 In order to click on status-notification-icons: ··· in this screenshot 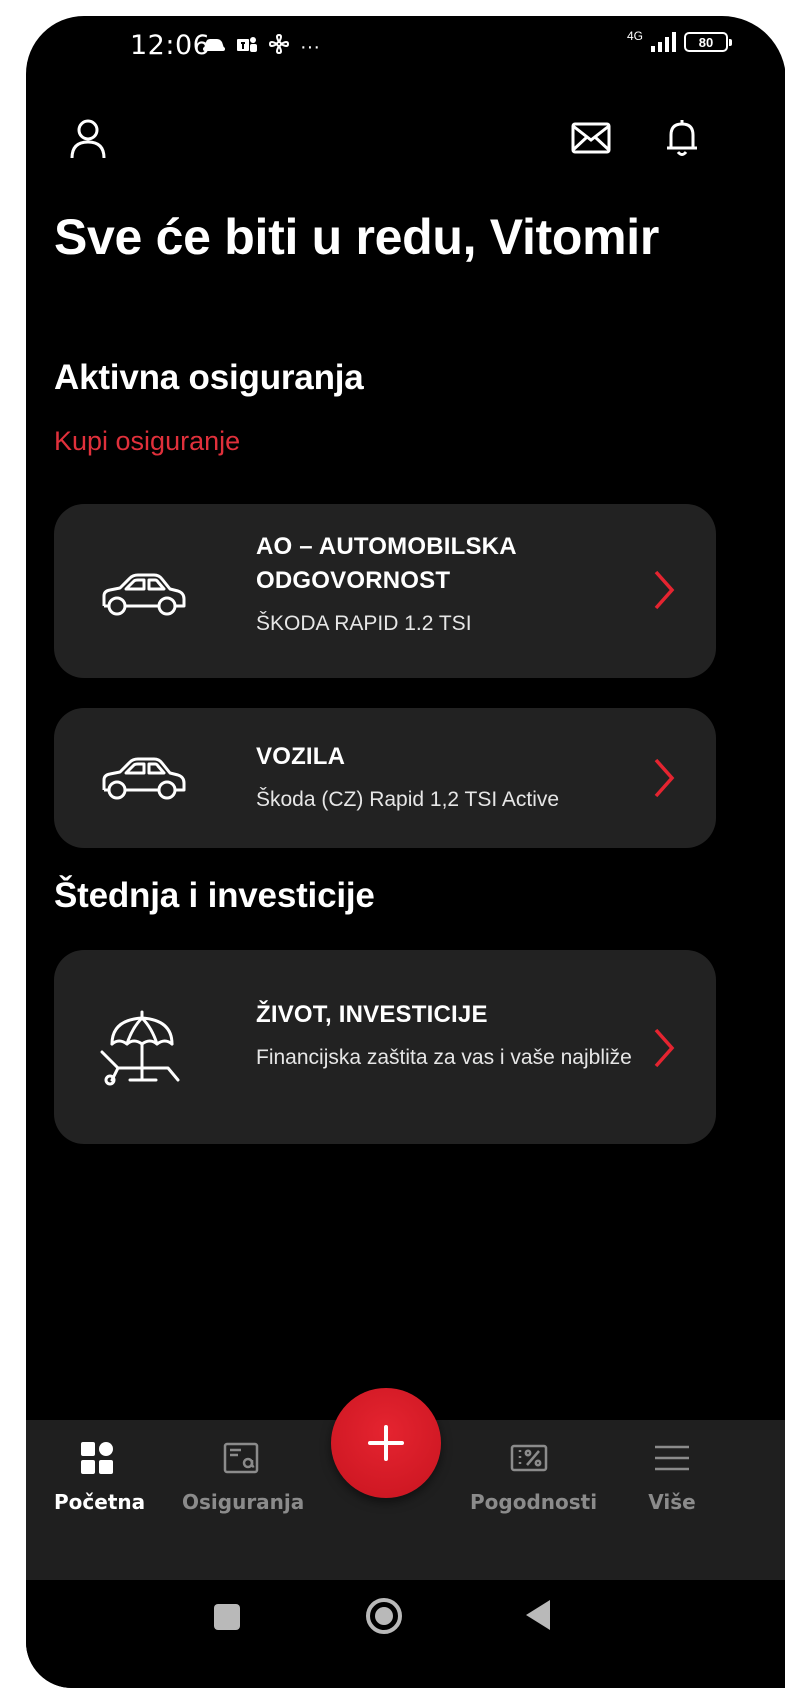, I will do `click(261, 47)`.